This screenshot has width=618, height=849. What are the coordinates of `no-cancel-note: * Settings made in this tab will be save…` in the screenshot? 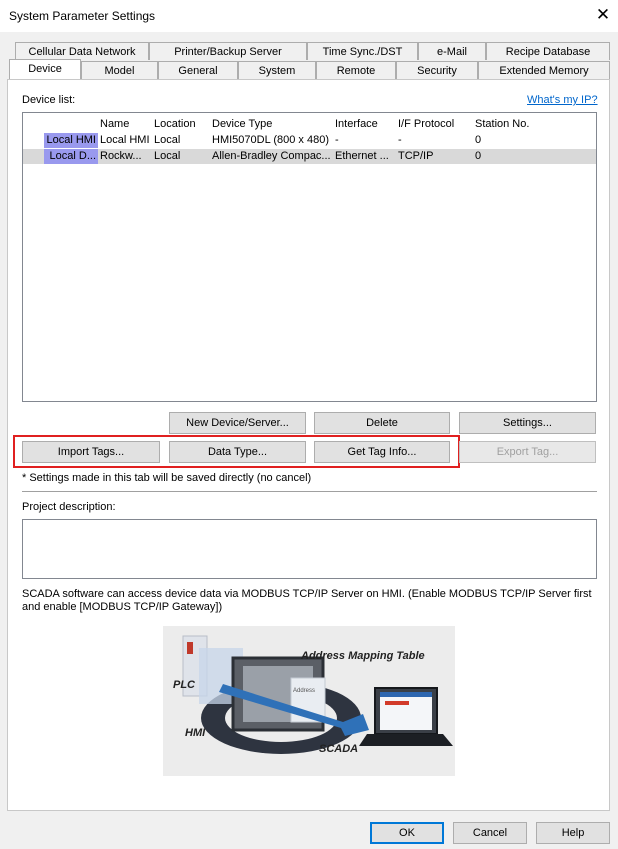 It's located at (167, 478).